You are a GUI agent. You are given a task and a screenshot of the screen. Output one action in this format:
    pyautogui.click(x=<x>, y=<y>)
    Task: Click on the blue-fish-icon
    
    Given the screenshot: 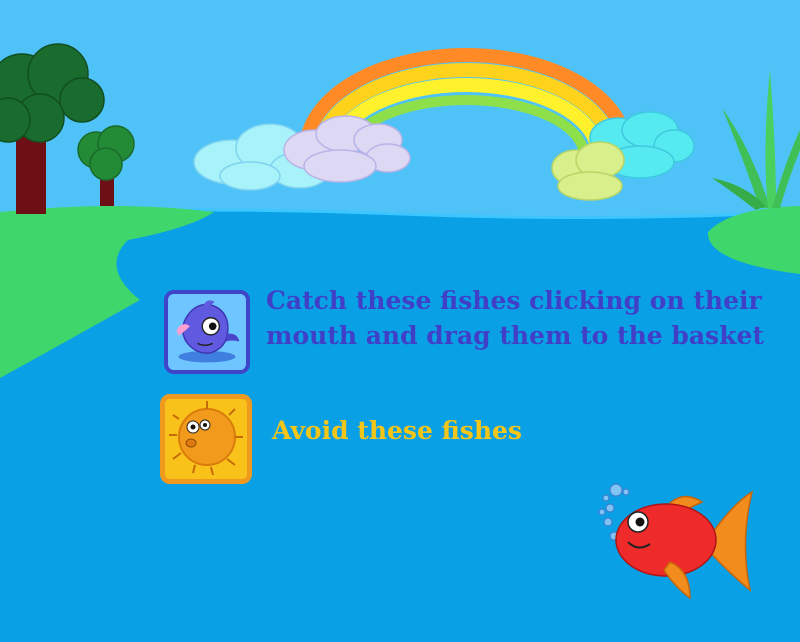 What is the action you would take?
    pyautogui.click(x=207, y=332)
    